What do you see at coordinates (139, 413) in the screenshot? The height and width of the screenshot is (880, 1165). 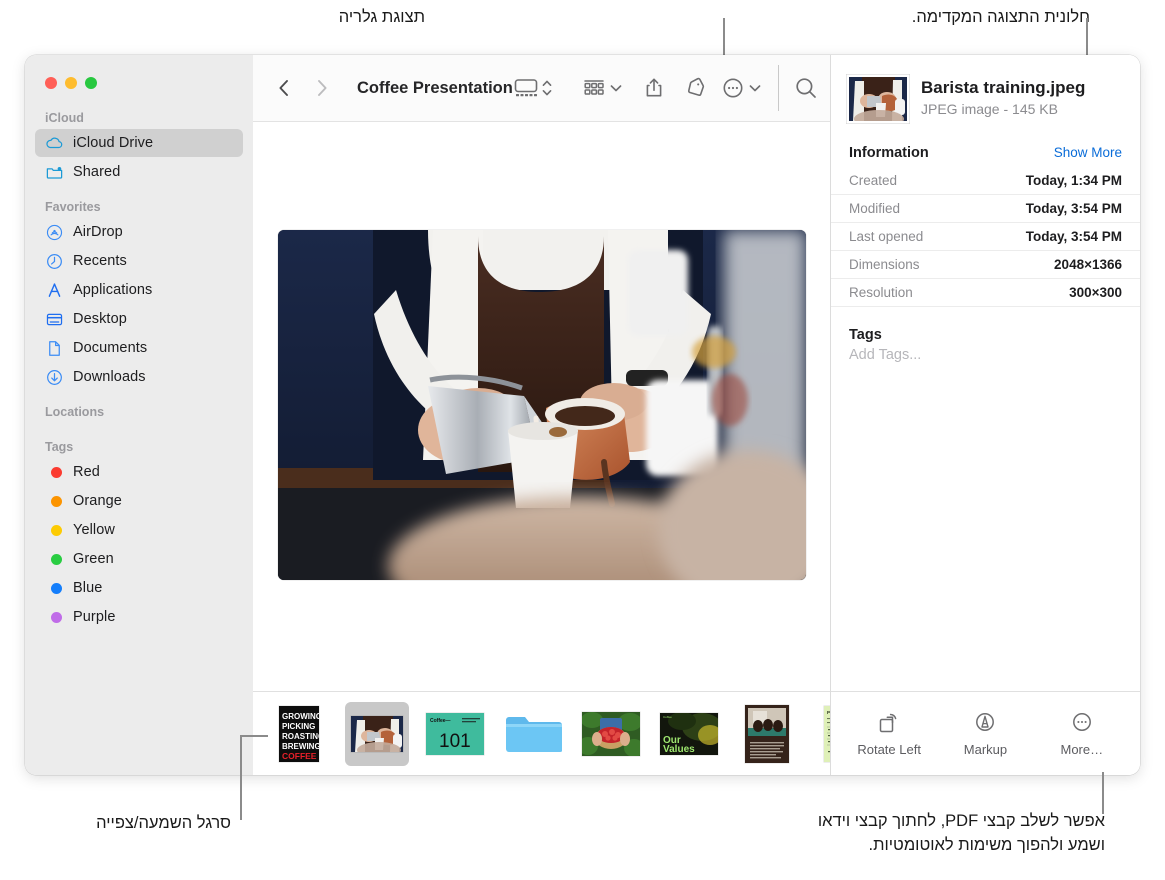 I see `sidebar-group-locations: Locations` at bounding box center [139, 413].